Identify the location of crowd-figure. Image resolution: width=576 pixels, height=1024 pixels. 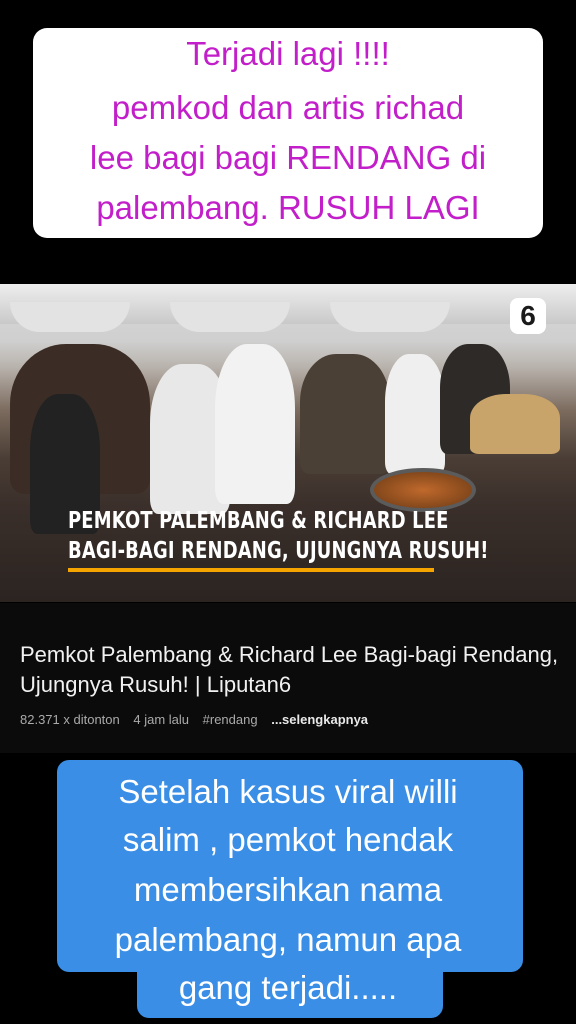
(345, 414).